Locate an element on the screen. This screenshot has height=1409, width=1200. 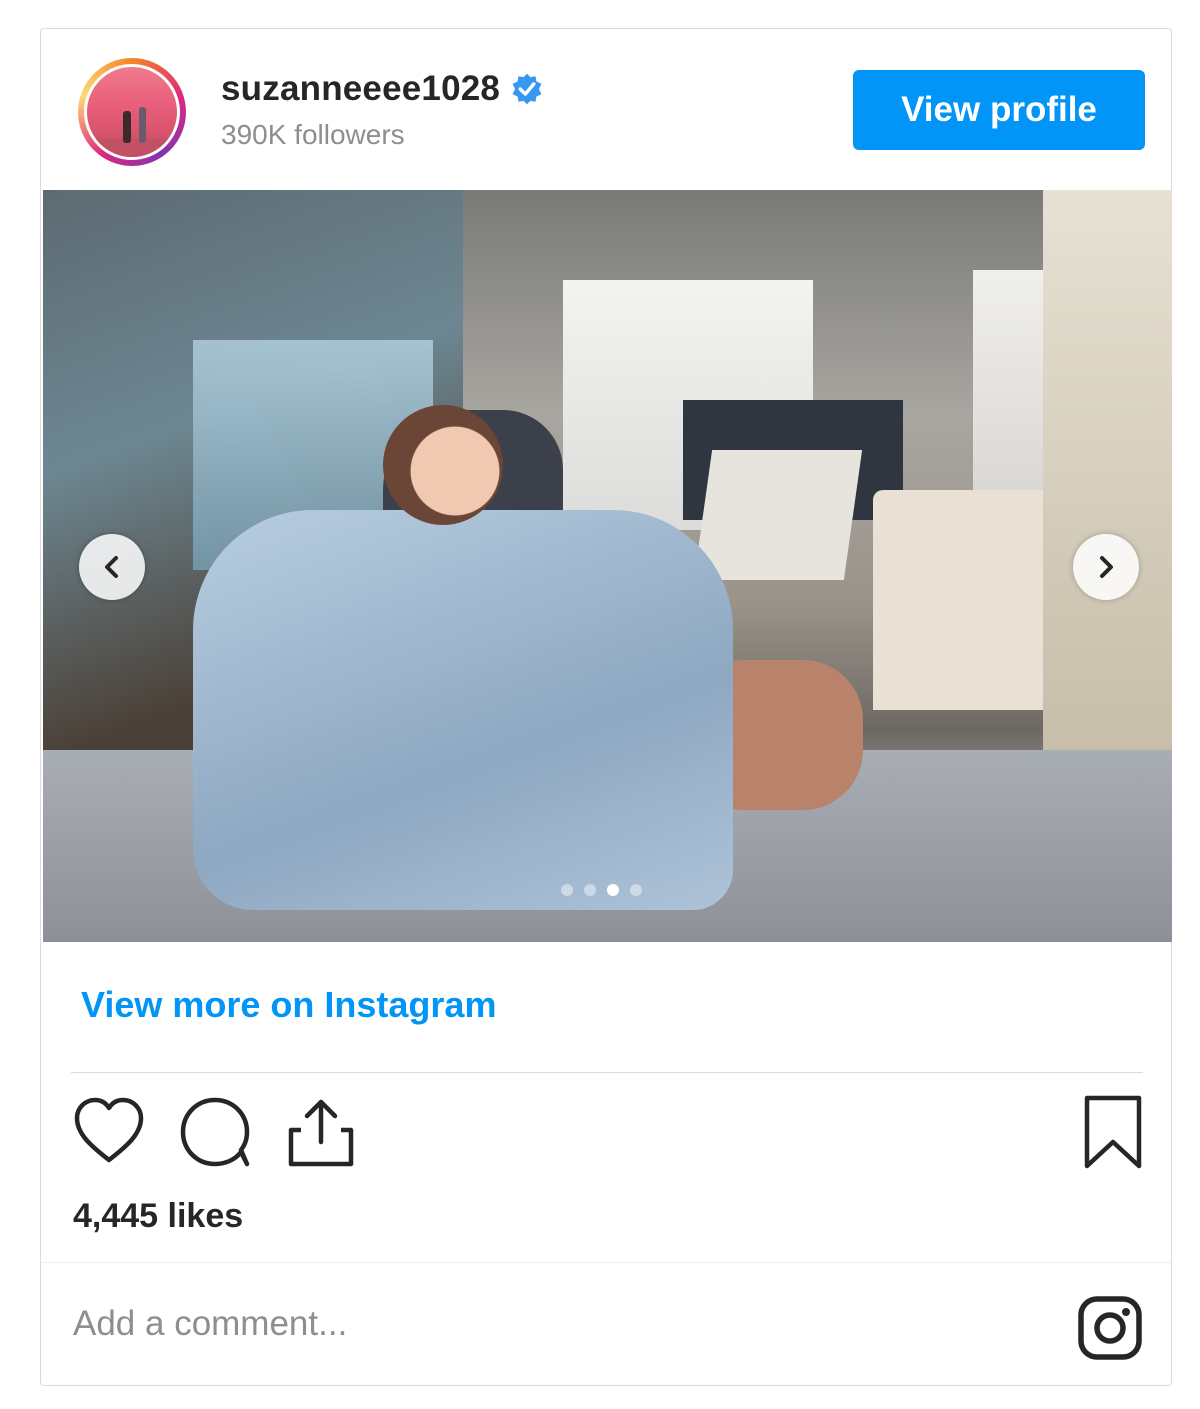
avatar-image is located at coordinates (132, 112).